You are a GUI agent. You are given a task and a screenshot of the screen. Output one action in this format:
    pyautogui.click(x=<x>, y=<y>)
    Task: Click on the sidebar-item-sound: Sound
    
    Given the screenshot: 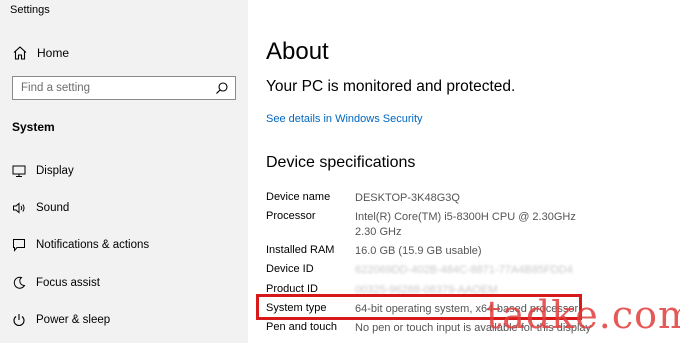 What is the action you would take?
    pyautogui.click(x=40, y=208)
    